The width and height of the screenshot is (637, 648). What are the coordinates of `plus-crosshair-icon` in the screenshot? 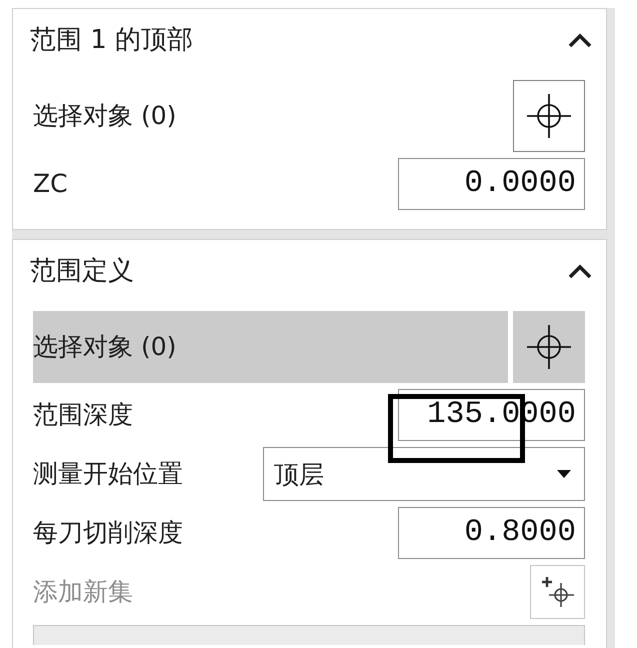 It's located at (557, 592).